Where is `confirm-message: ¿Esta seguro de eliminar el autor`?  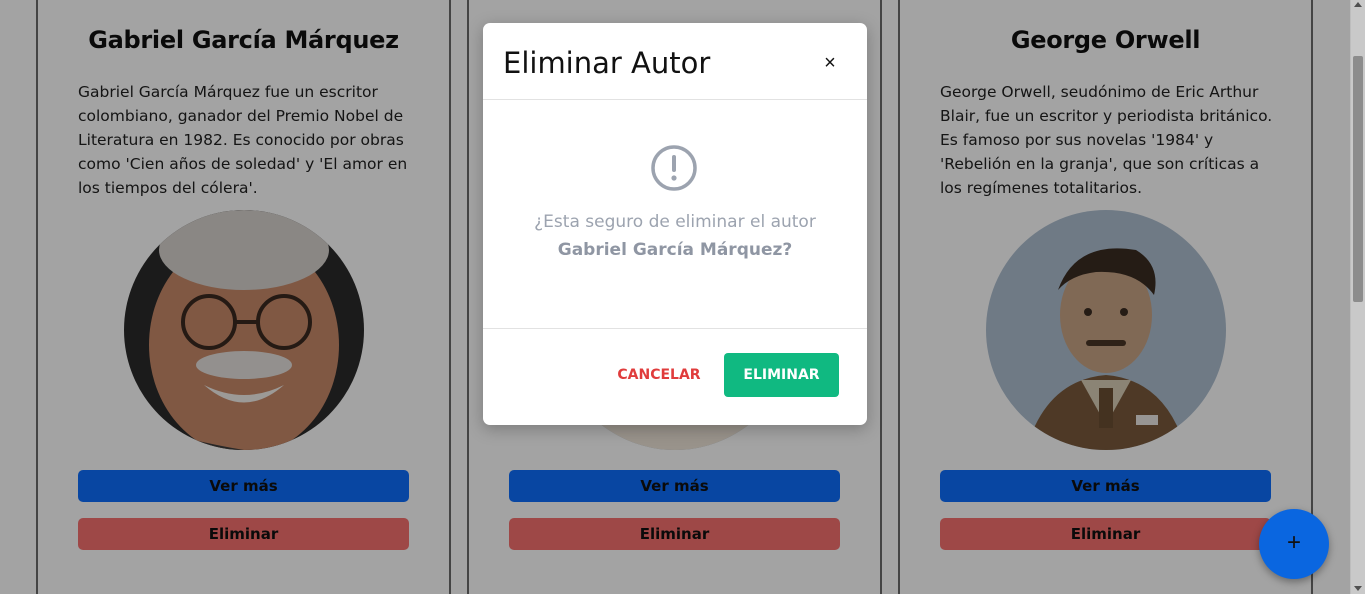
confirm-message: ¿Esta seguro de eliminar el autor is located at coordinates (675, 222).